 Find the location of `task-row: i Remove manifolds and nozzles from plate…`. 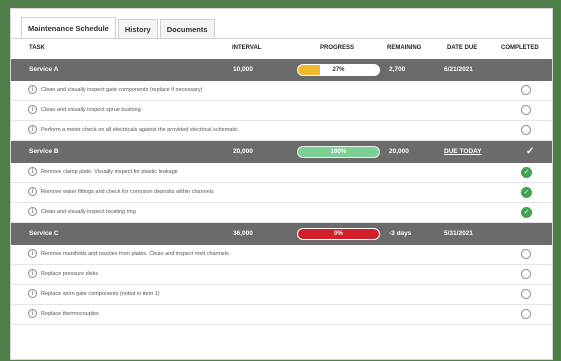

task-row: i Remove manifolds and nozzles from plate… is located at coordinates (281, 255).